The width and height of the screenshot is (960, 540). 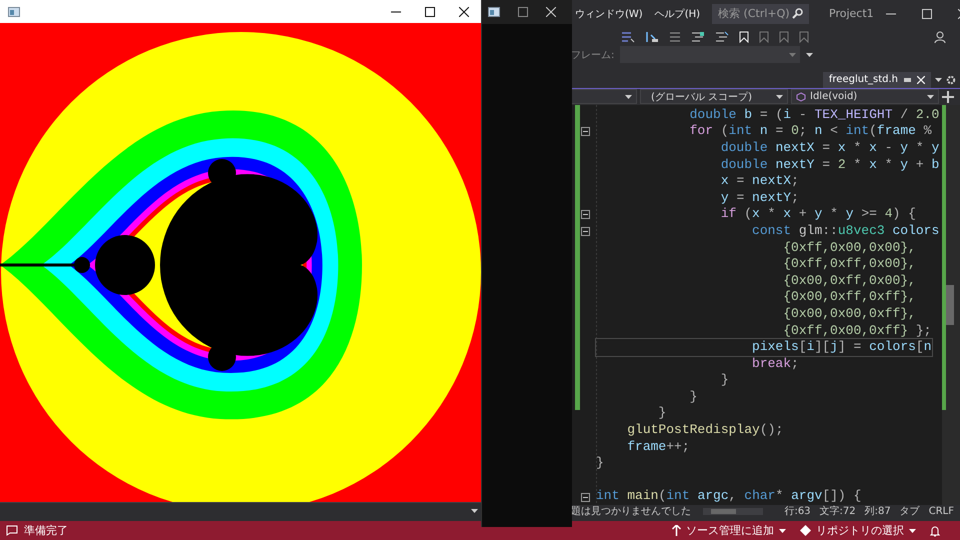 What do you see at coordinates (851, 13) in the screenshot?
I see `project-name: Project1` at bounding box center [851, 13].